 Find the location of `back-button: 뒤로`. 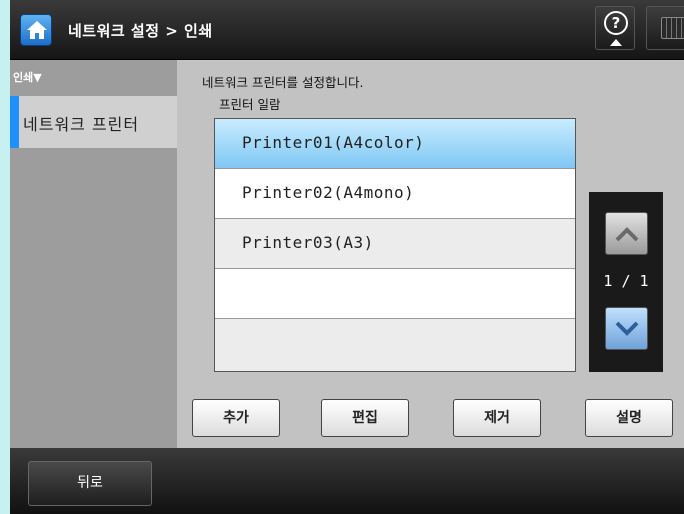

back-button: 뒤로 is located at coordinates (90, 483).